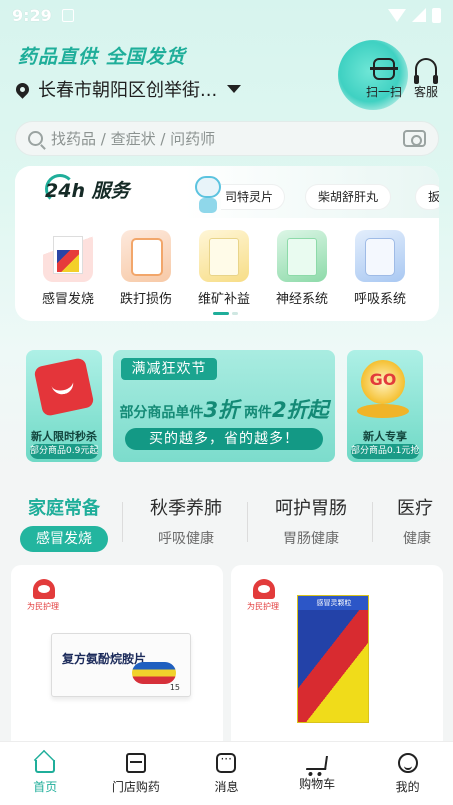  What do you see at coordinates (234, 89) in the screenshot?
I see `caret-down-icon` at bounding box center [234, 89].